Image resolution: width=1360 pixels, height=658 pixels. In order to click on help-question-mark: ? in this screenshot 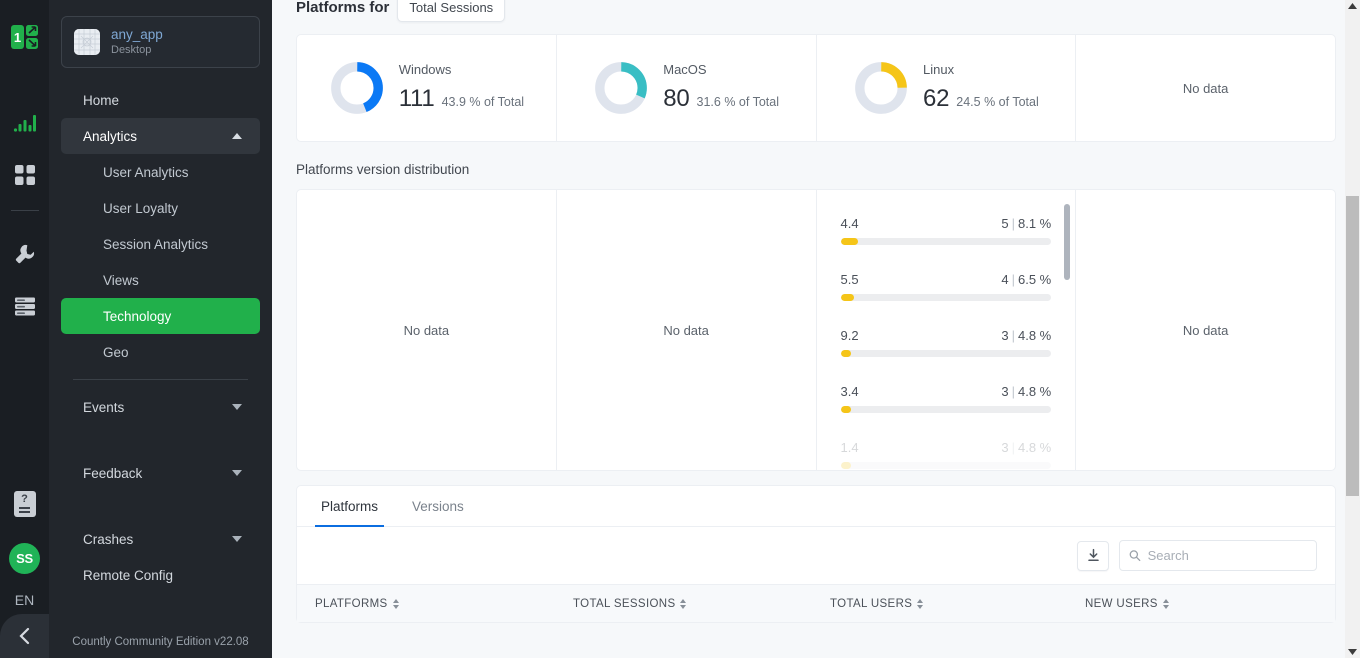, I will do `click(24, 499)`.